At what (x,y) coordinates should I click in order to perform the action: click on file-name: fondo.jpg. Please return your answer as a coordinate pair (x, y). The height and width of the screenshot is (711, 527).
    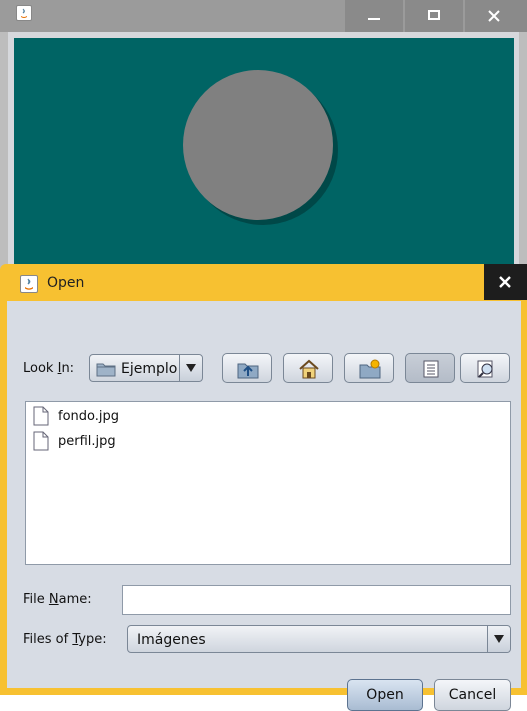
    Looking at the image, I should click on (88, 416).